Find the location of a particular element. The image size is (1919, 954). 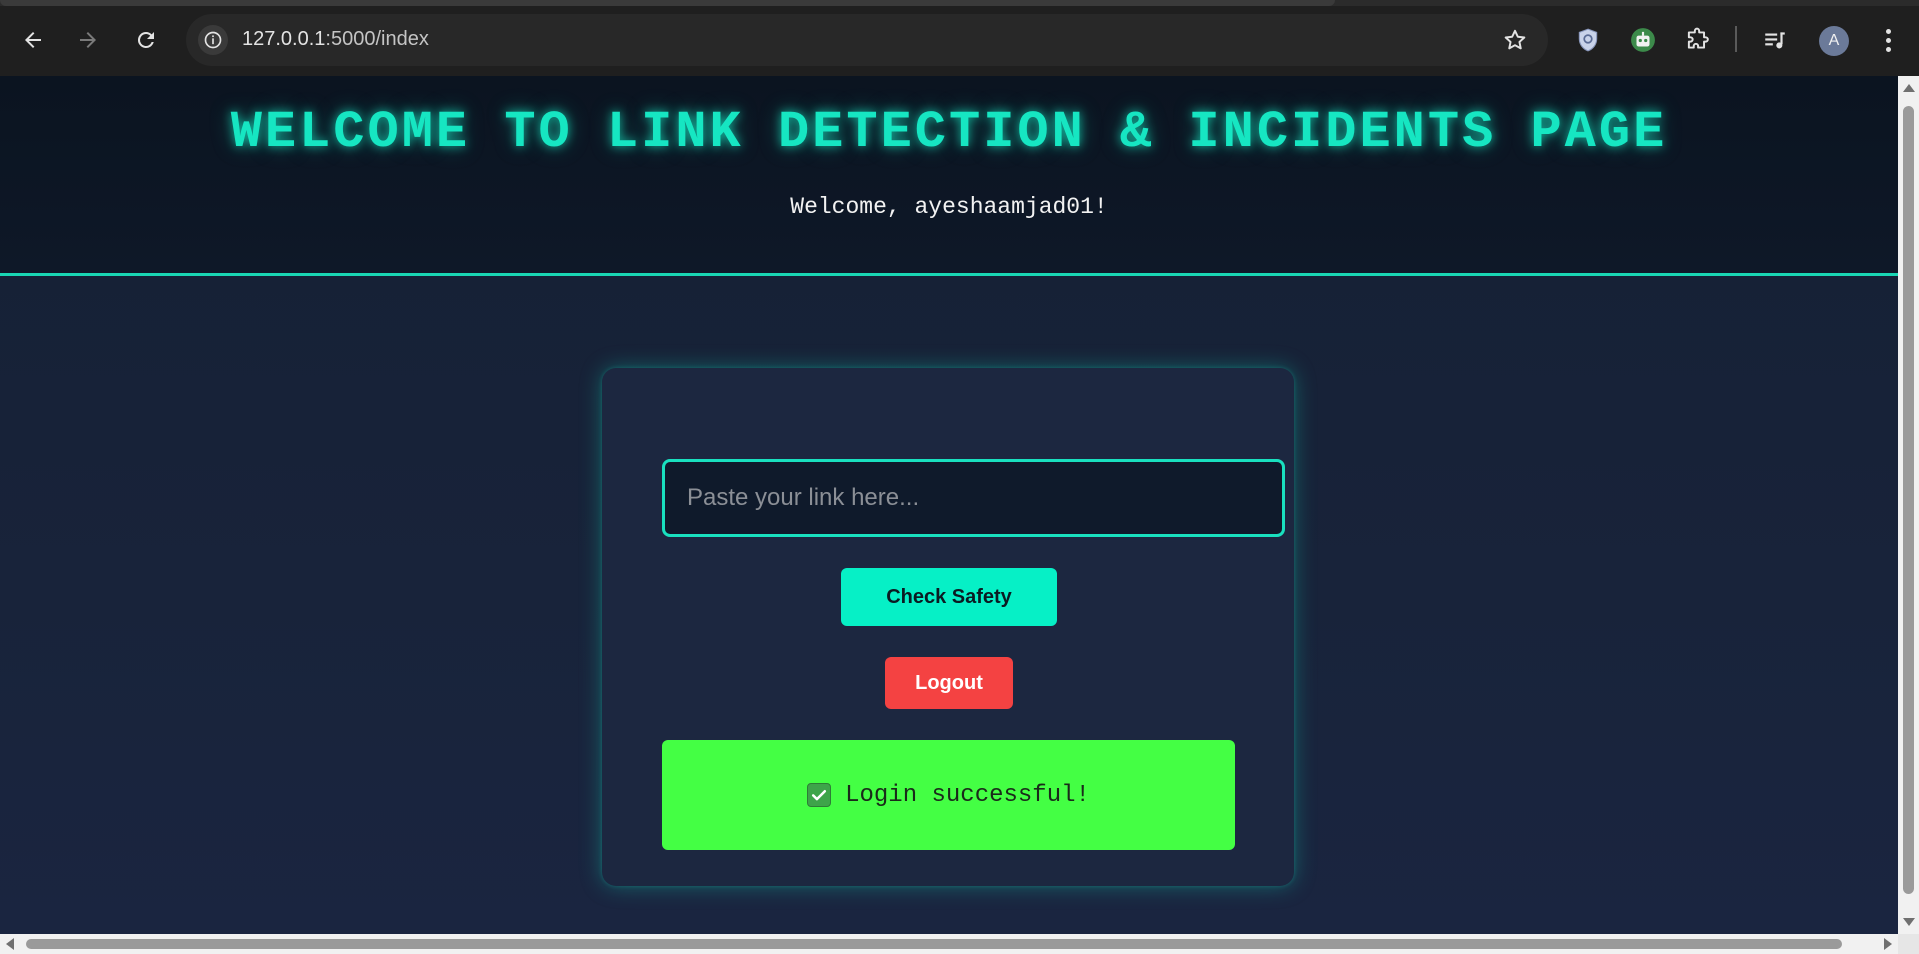

horizontal-scrollbar is located at coordinates (949, 944).